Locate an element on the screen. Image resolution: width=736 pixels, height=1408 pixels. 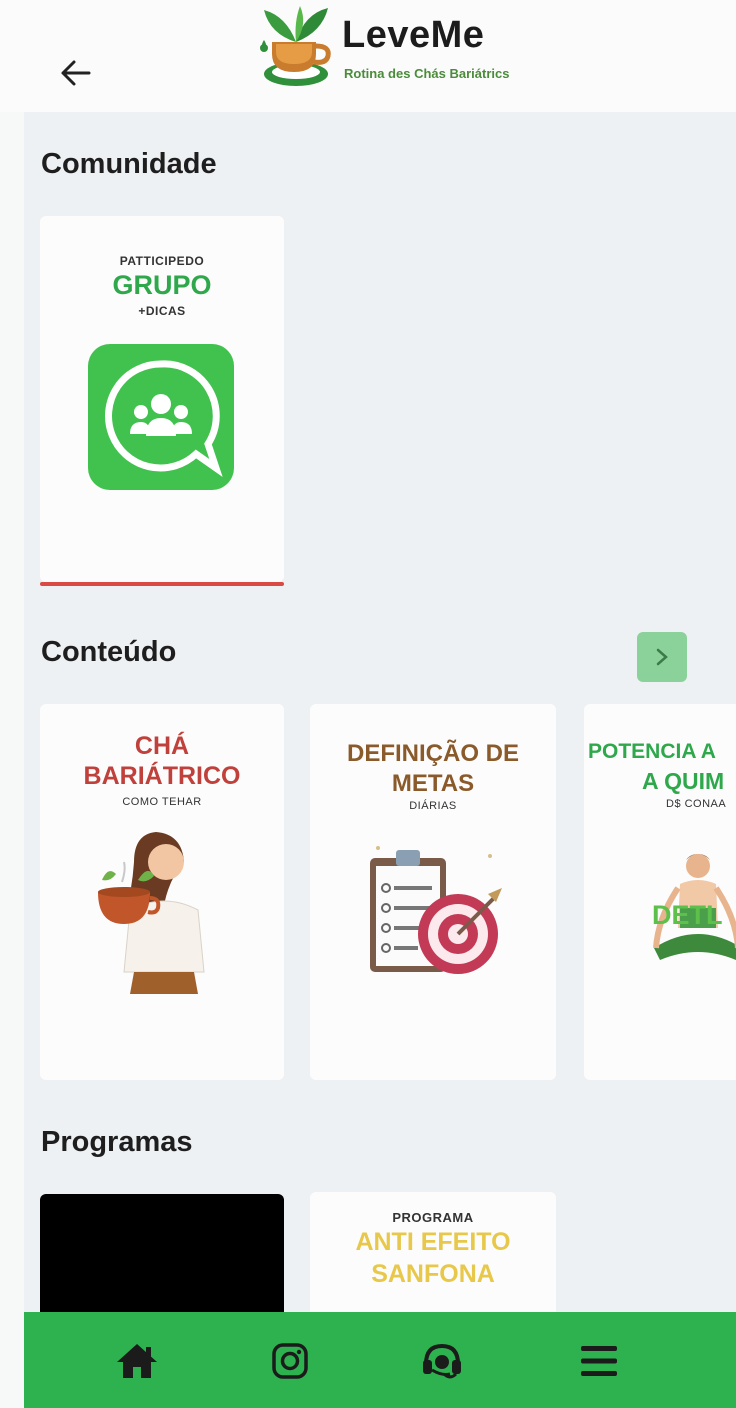
group-card: PATTICIPEDO GRUPO +DICAS is located at coordinates (162, 399).